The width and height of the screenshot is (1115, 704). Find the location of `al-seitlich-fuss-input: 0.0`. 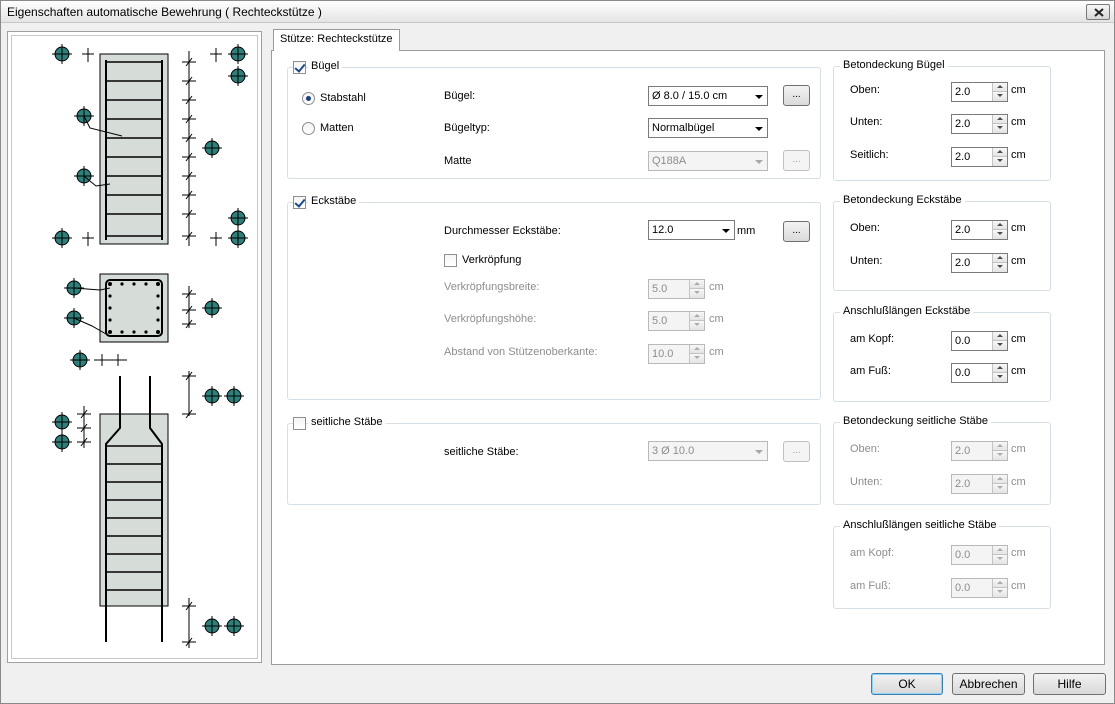

al-seitlich-fuss-input: 0.0 is located at coordinates (979, 588).